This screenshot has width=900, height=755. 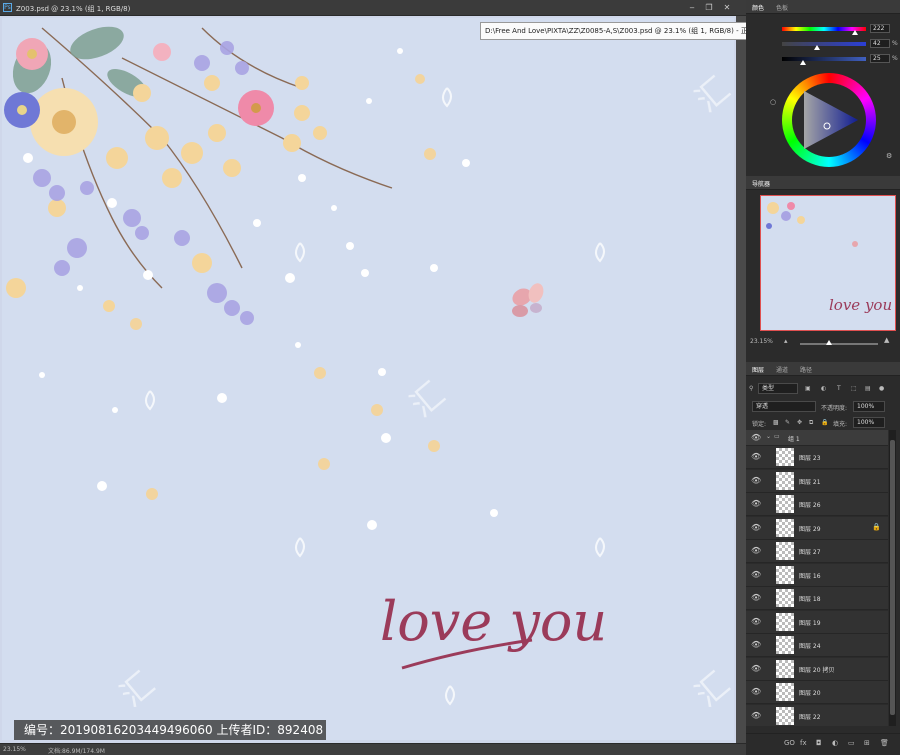 I want to click on layers-scrollbar, so click(x=892, y=578).